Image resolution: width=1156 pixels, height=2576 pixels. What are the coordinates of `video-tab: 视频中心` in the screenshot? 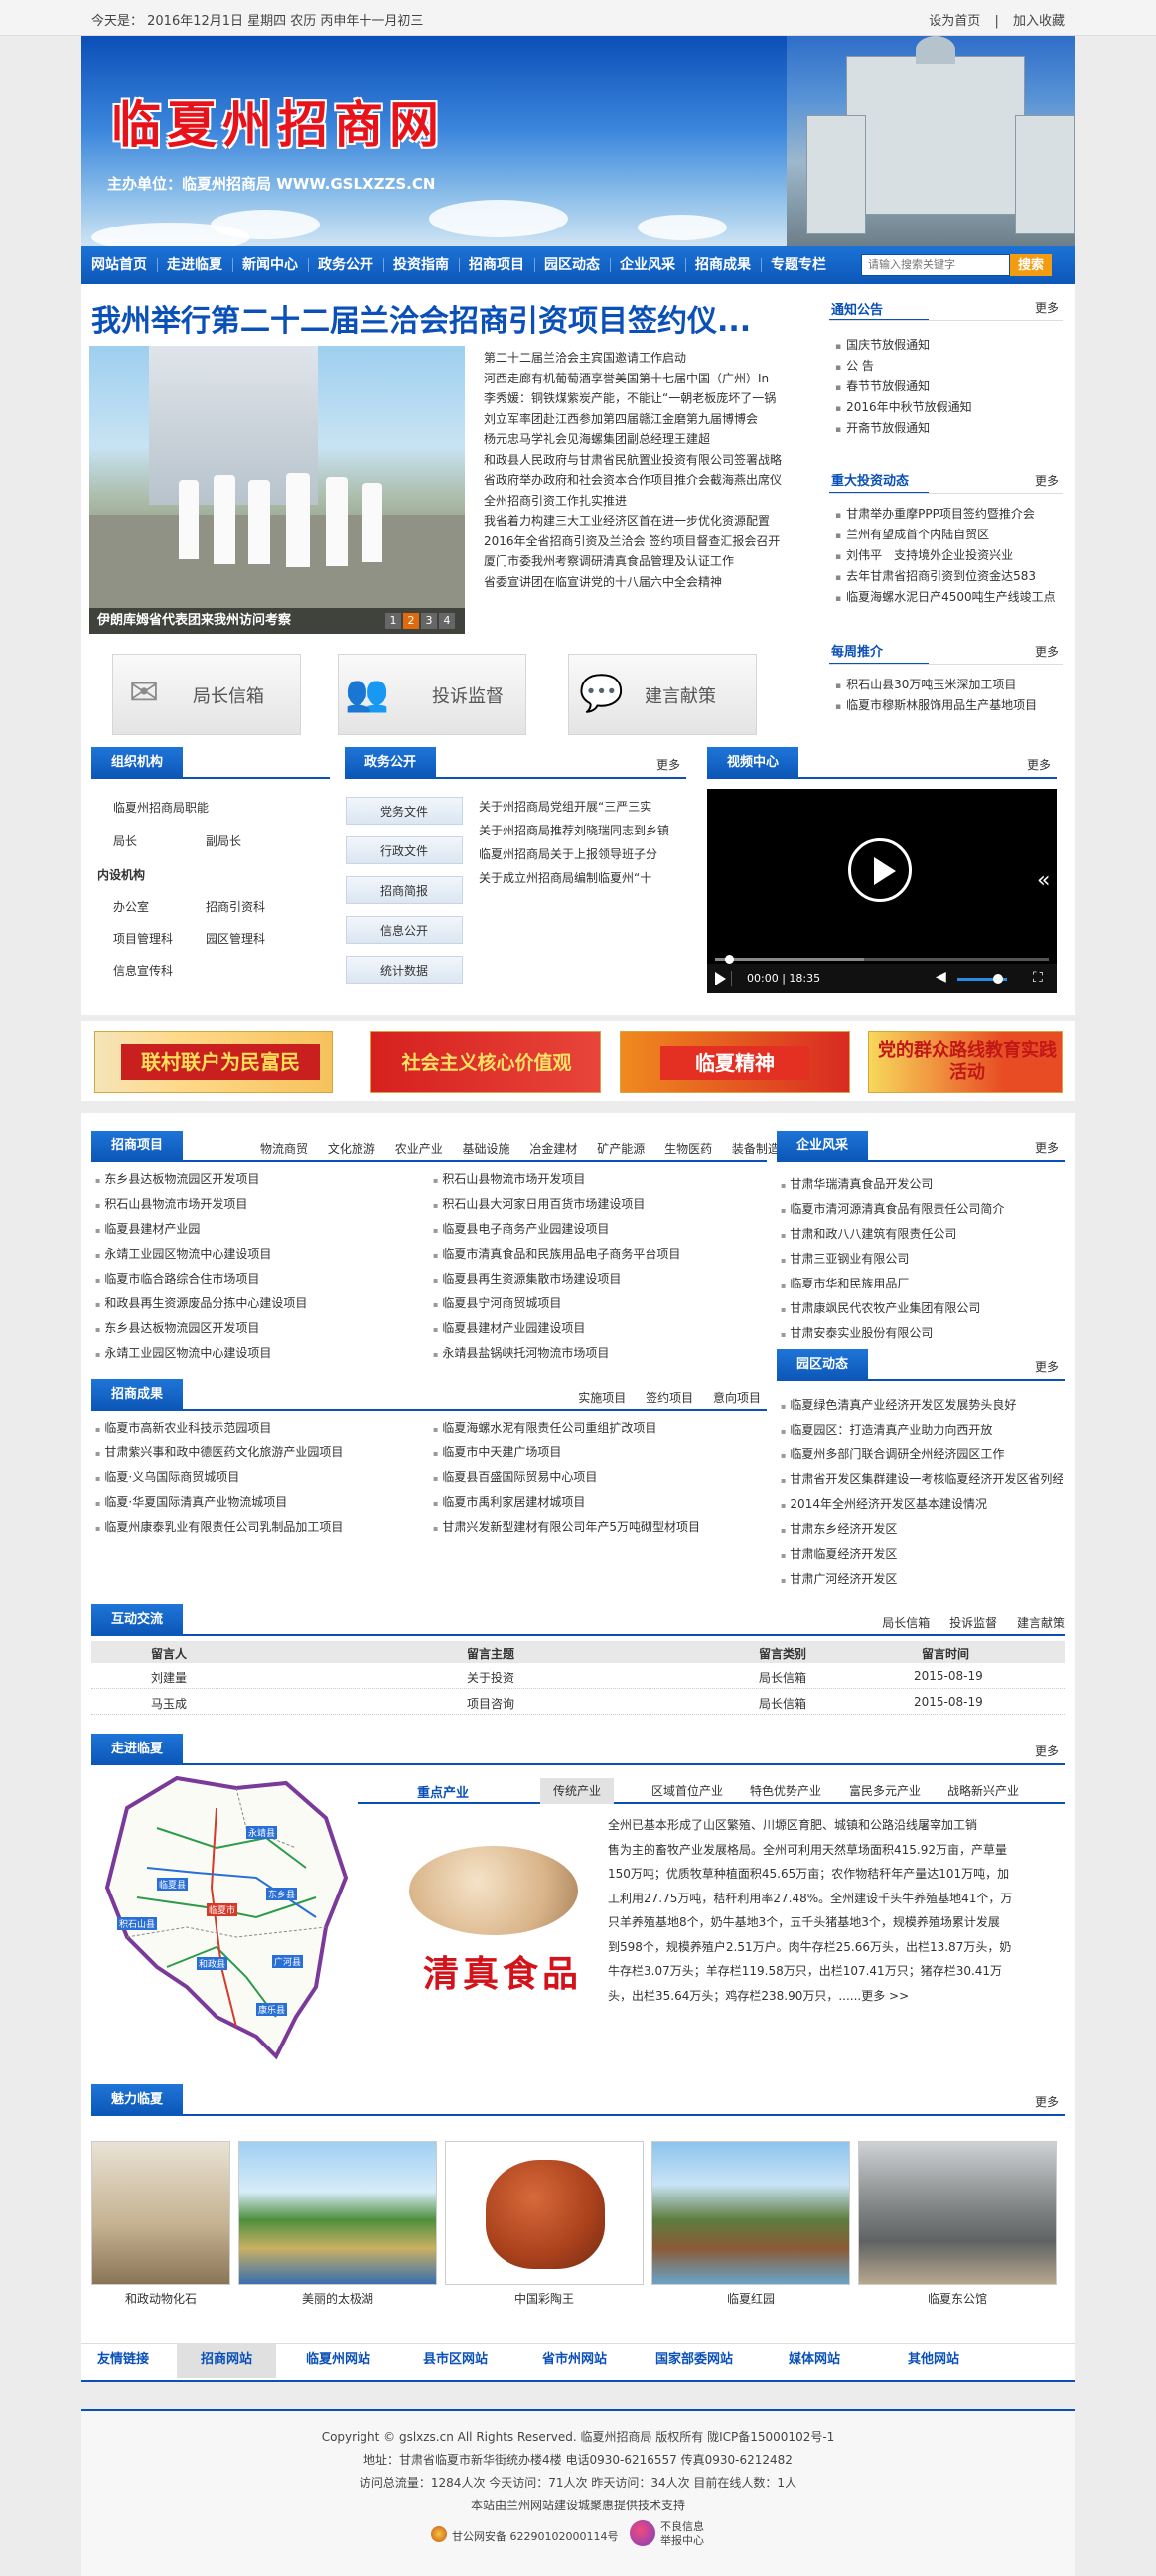 It's located at (753, 763).